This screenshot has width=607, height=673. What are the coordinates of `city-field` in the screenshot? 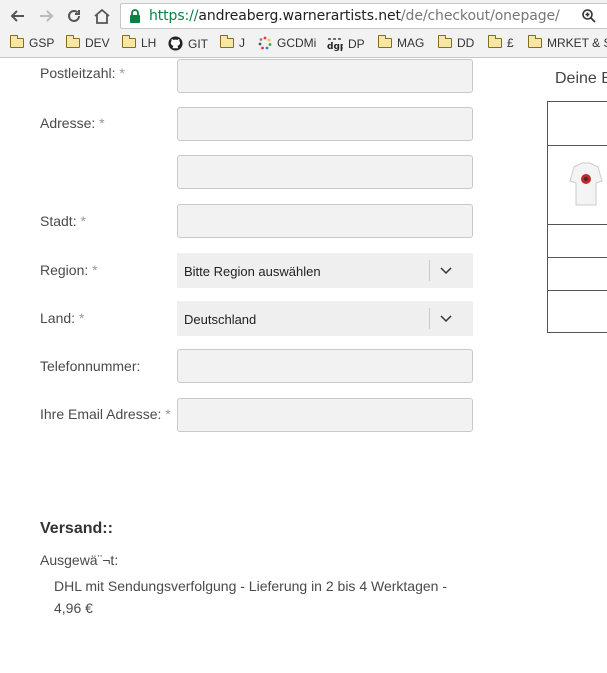 It's located at (325, 221).